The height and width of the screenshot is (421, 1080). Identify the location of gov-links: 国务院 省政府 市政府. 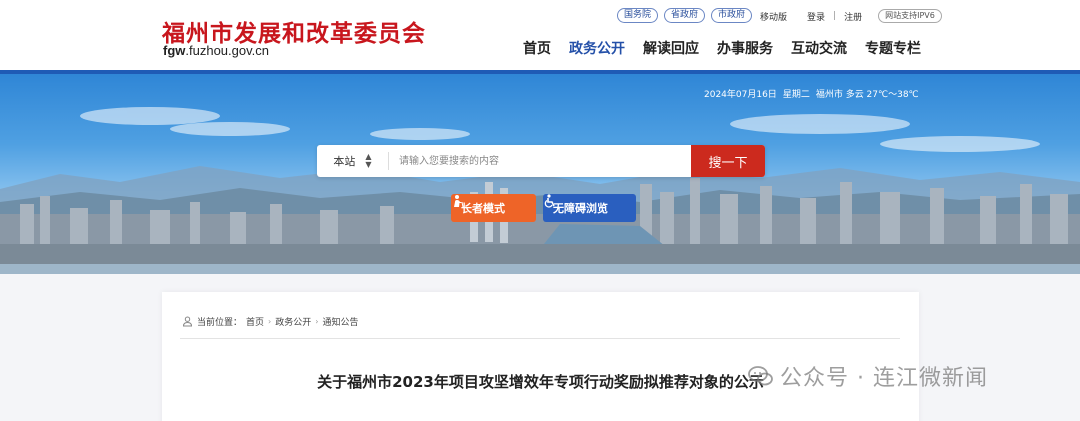
(685, 15).